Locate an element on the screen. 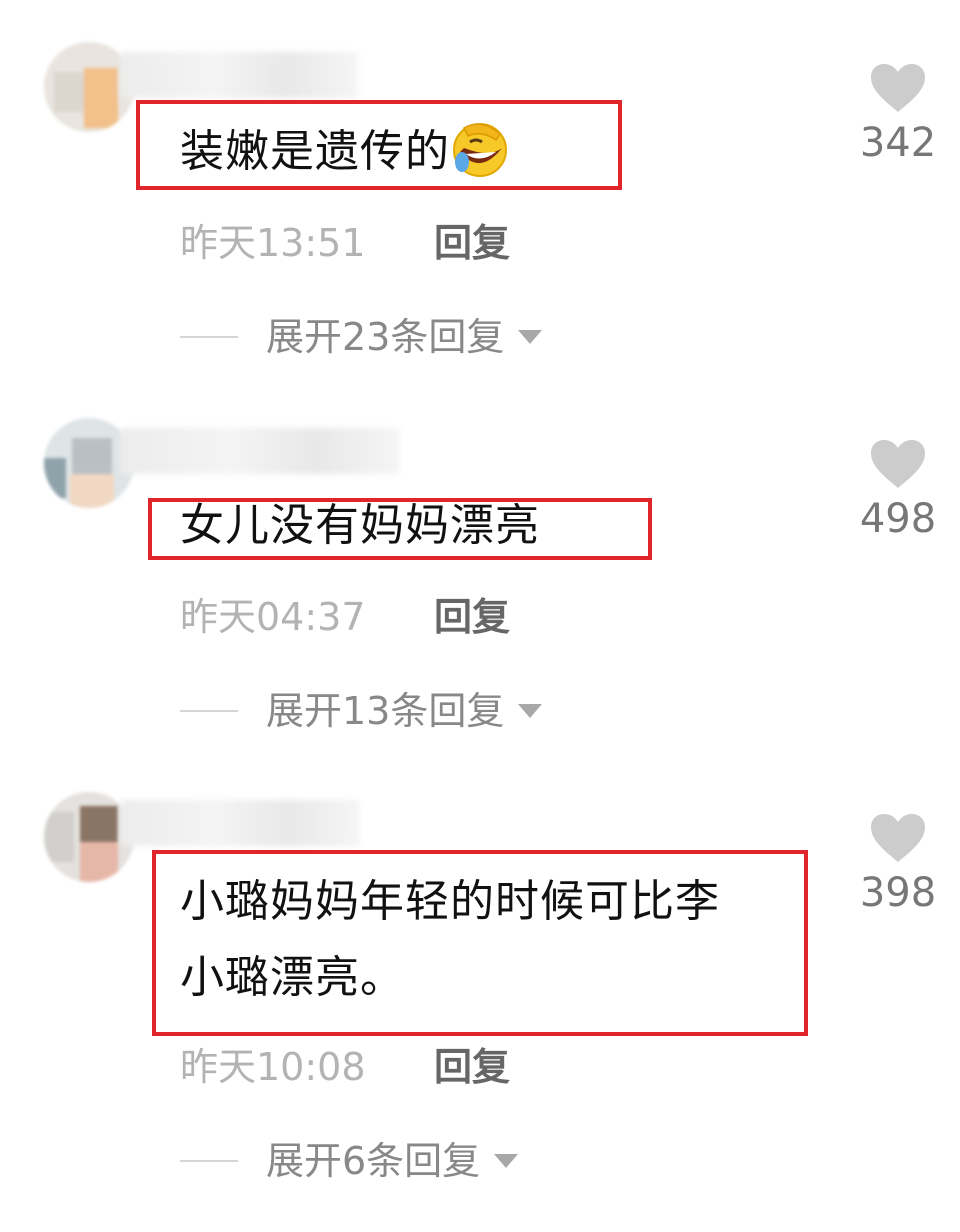 The height and width of the screenshot is (1232, 960). reply-button: 回复 is located at coordinates (472, 1067).